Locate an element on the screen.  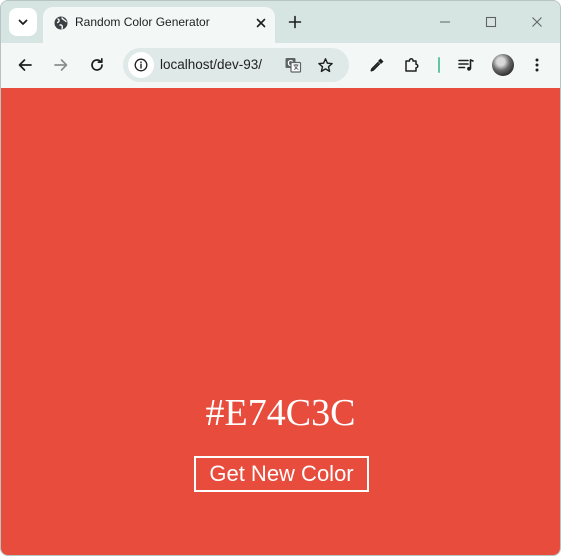
translate-icon: G is located at coordinates (293, 65).